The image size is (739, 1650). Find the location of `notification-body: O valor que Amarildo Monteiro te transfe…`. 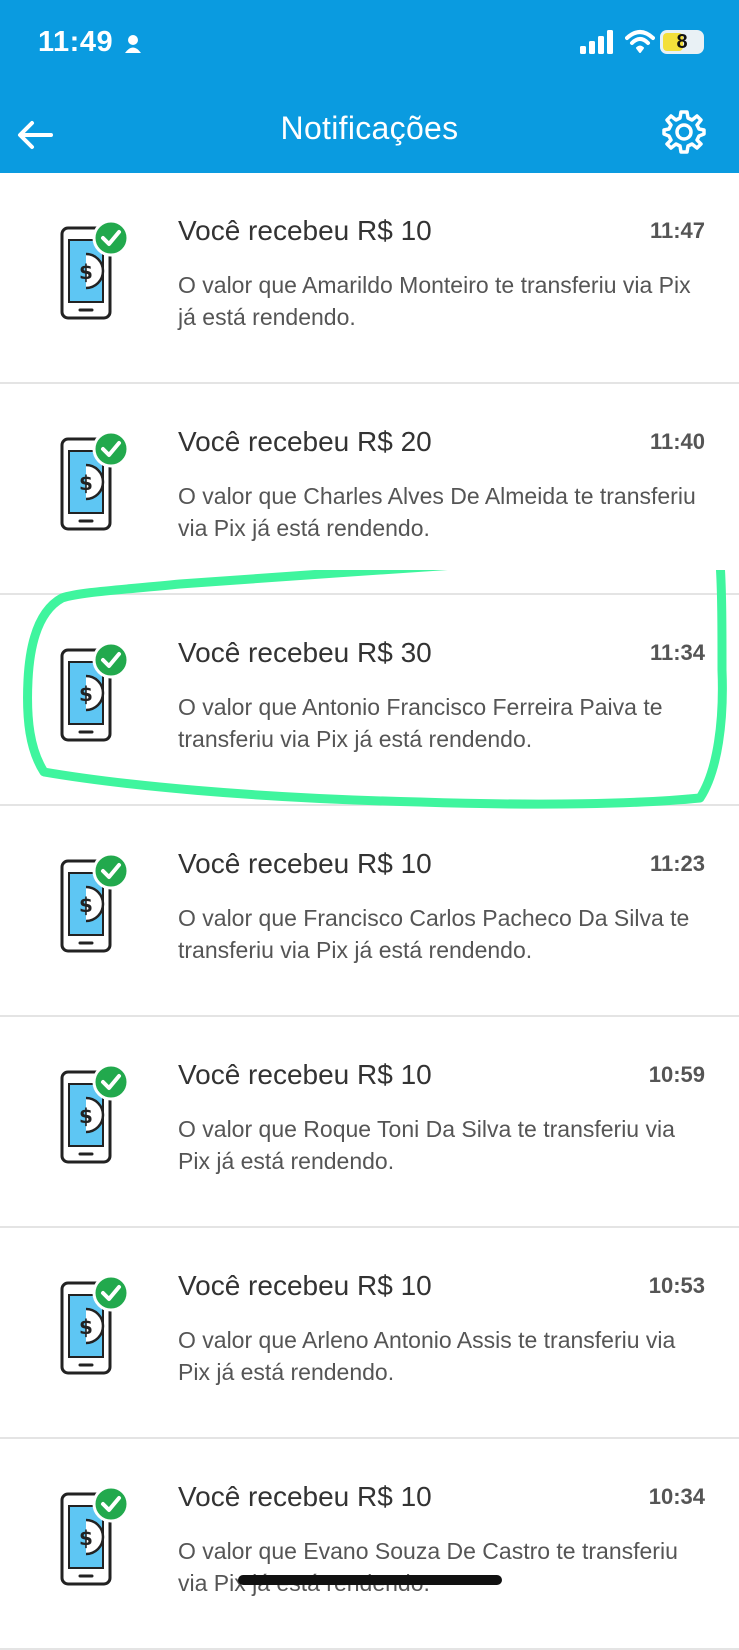

notification-body: O valor que Amarildo Monteiro te transfe… is located at coordinates (434, 301).